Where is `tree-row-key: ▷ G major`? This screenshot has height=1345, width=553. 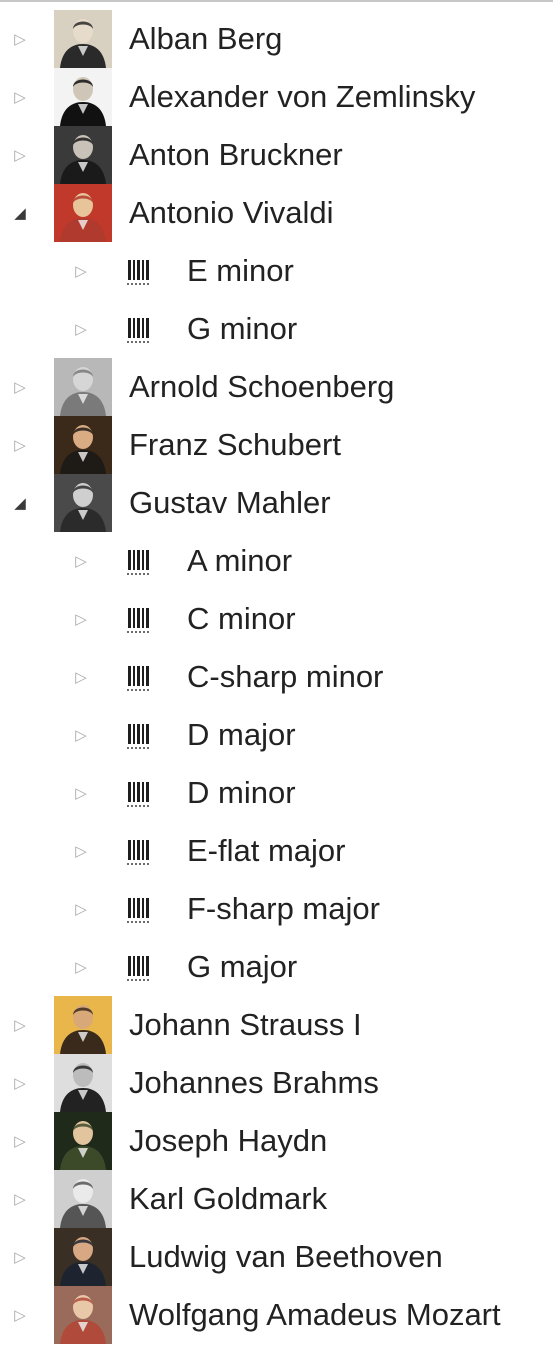 tree-row-key: ▷ G major is located at coordinates (276, 967).